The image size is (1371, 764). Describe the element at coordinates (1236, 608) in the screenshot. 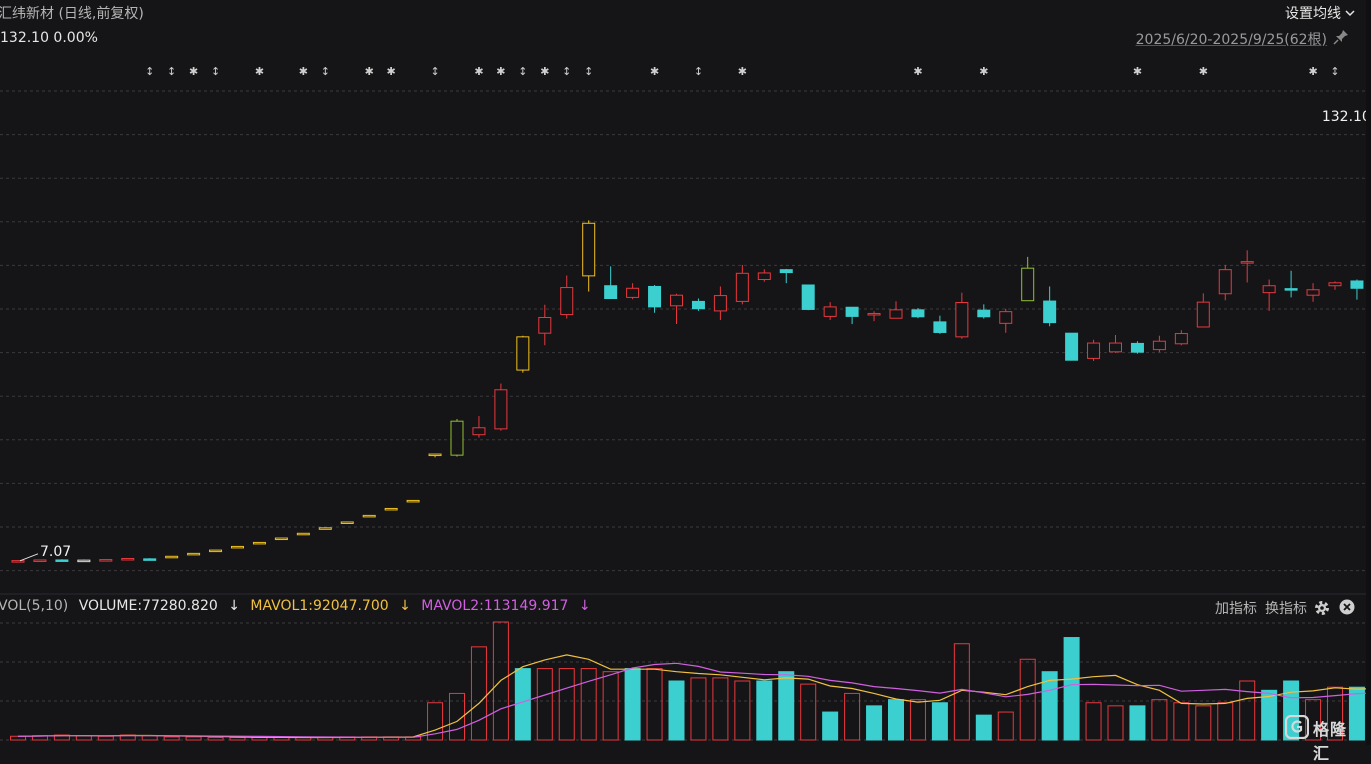

I see `add-indicator-button: 加指标` at that location.